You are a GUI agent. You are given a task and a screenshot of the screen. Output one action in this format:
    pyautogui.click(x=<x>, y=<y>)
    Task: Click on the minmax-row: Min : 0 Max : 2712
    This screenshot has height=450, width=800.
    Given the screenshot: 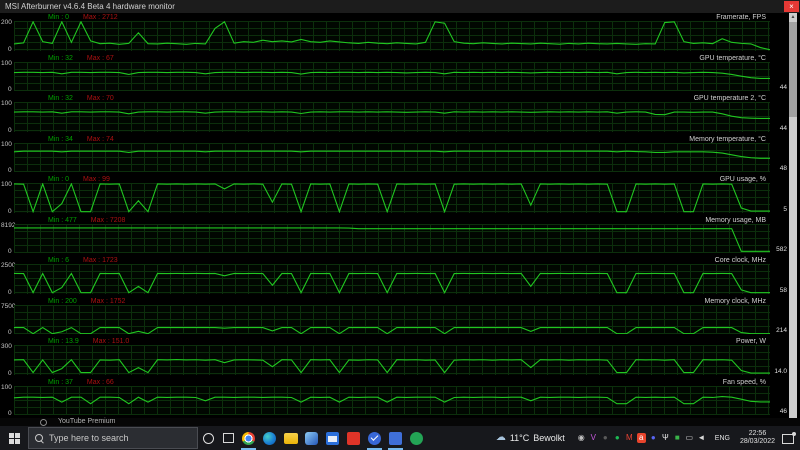 What is the action you would take?
    pyautogui.click(x=83, y=17)
    